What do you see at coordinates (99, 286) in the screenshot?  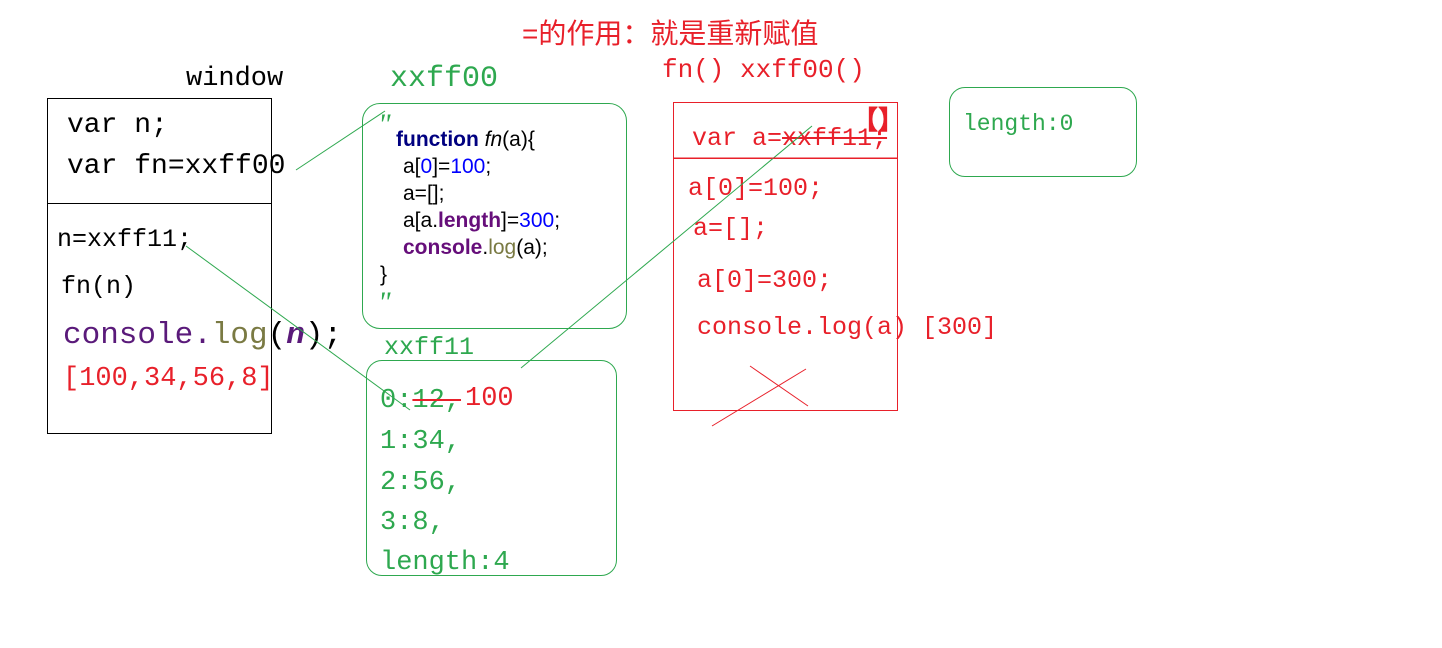 I see `window-code-call: fn(n)` at bounding box center [99, 286].